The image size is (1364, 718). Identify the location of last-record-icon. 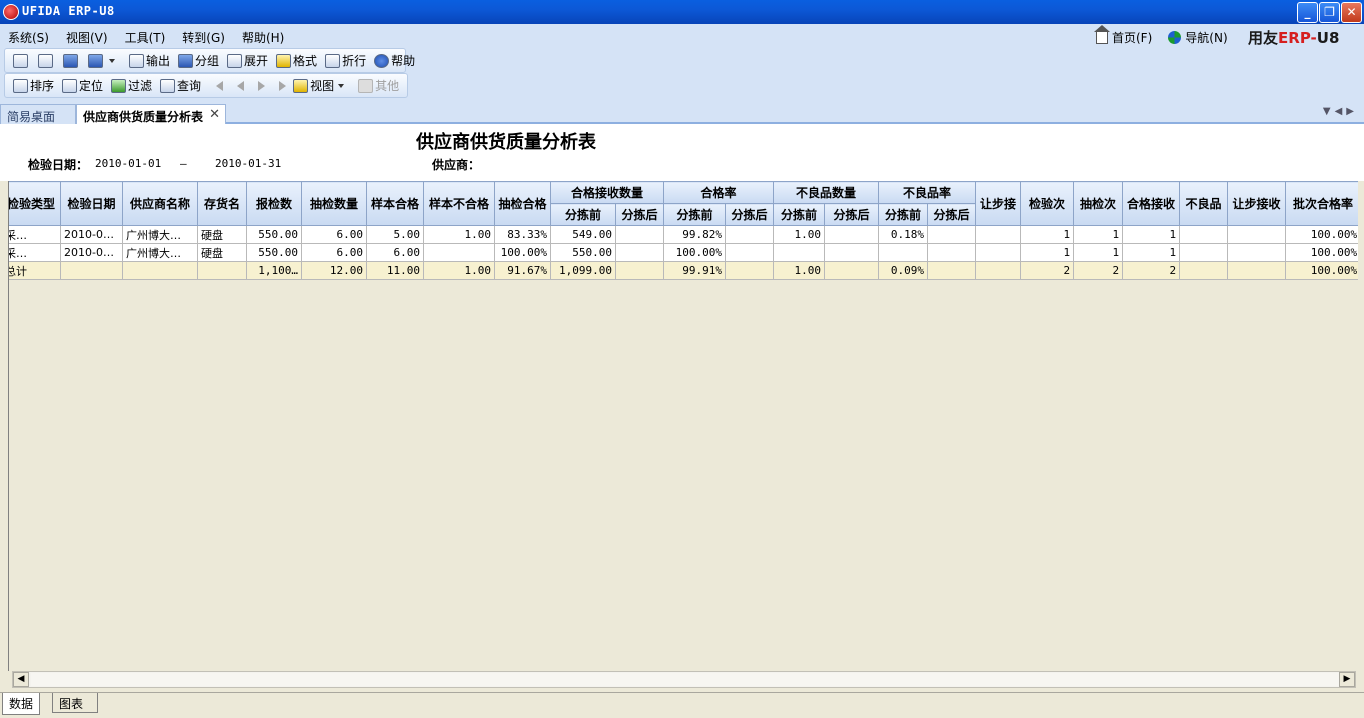
(283, 85).